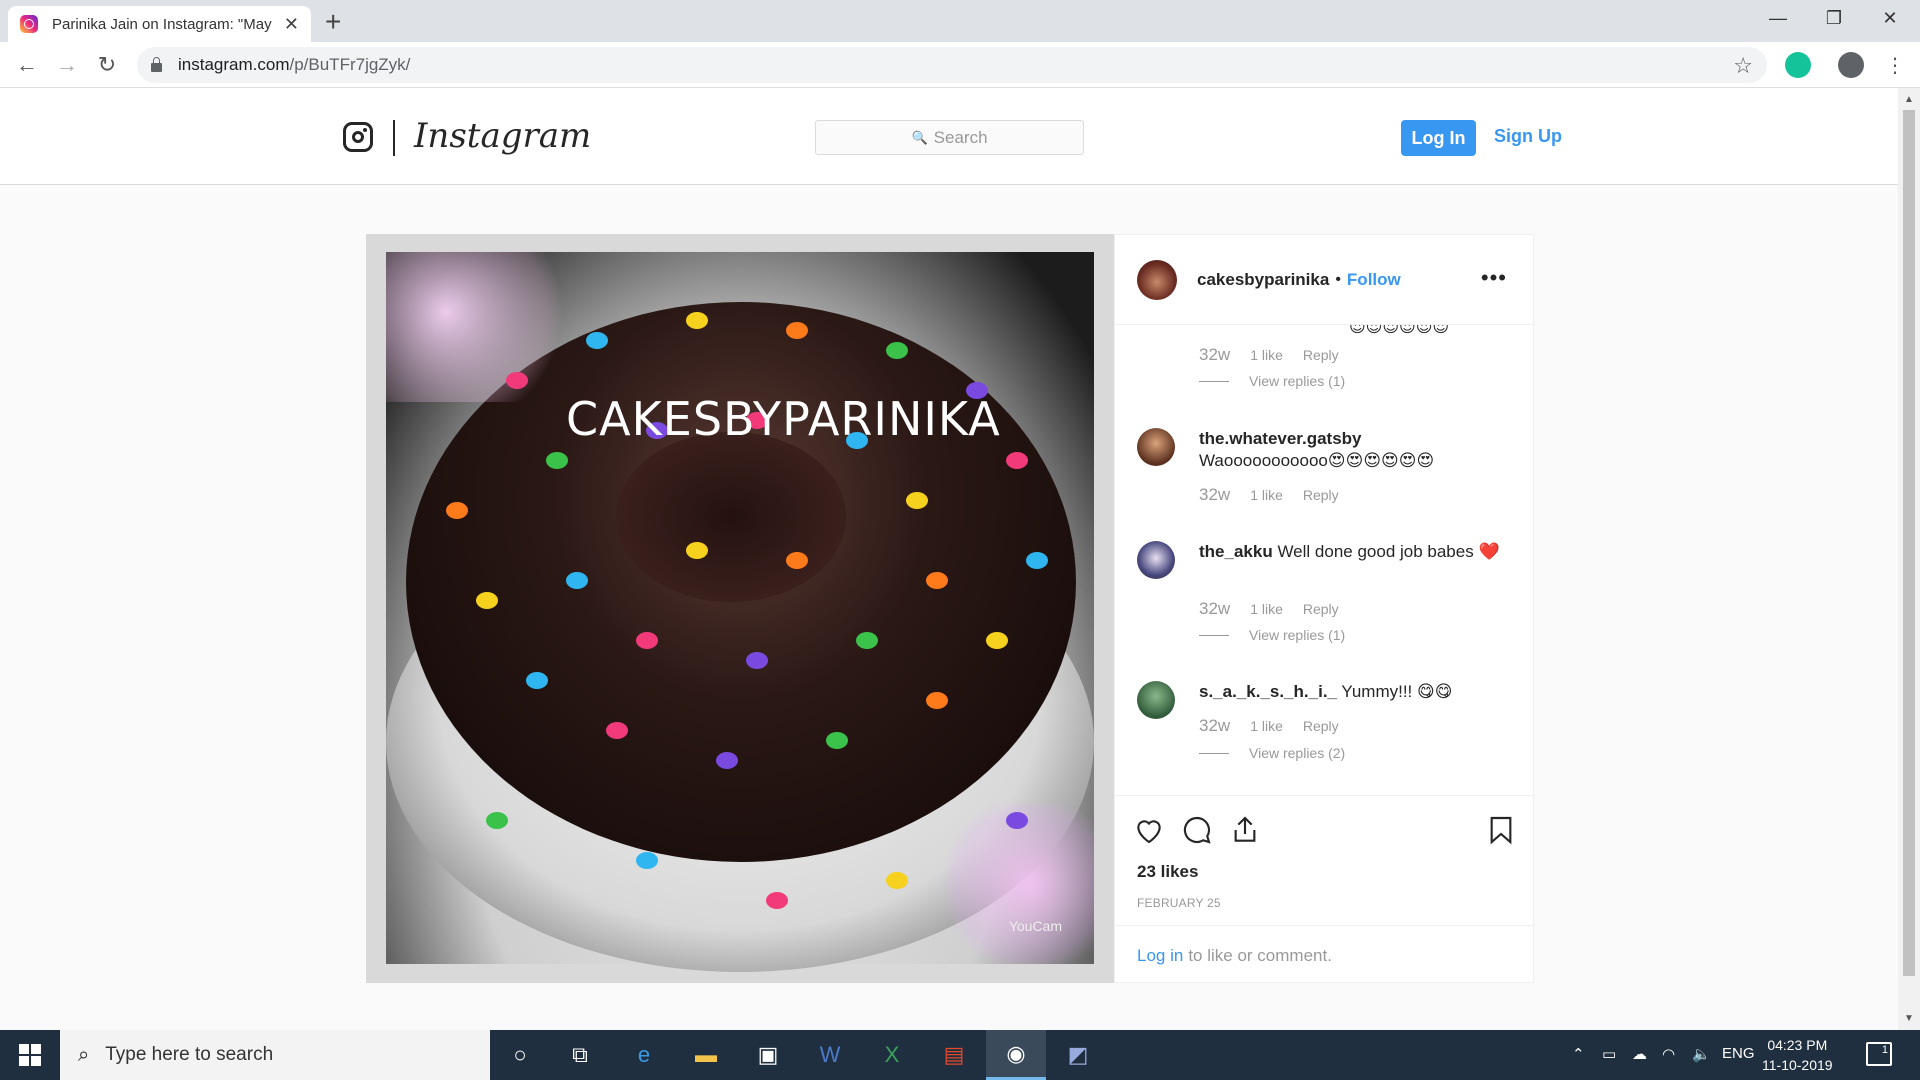 The width and height of the screenshot is (1920, 1080). What do you see at coordinates (1851, 65) in the screenshot?
I see `profile-icon` at bounding box center [1851, 65].